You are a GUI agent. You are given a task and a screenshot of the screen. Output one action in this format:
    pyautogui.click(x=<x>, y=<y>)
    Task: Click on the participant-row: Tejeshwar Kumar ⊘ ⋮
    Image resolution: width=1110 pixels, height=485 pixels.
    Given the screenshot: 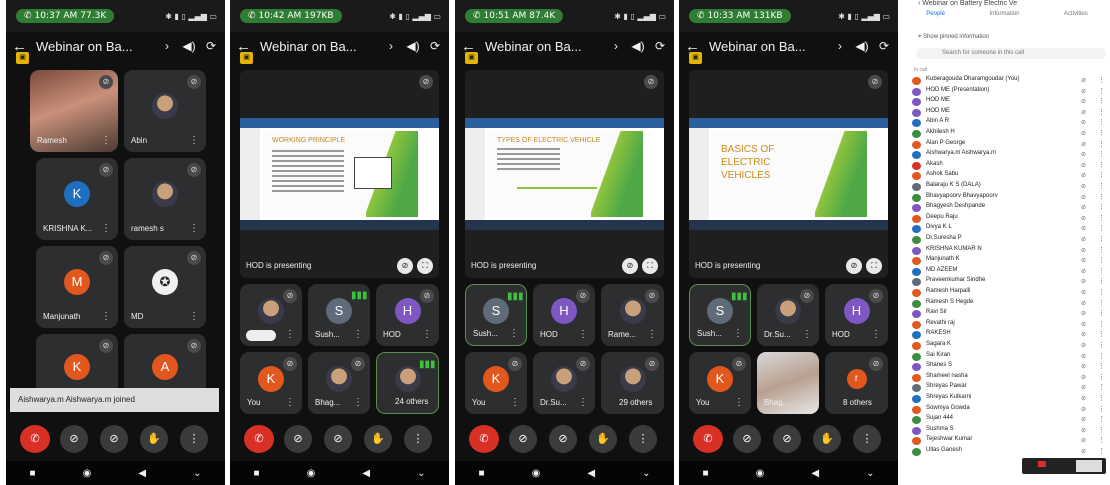 What is the action you would take?
    pyautogui.click(x=1010, y=441)
    